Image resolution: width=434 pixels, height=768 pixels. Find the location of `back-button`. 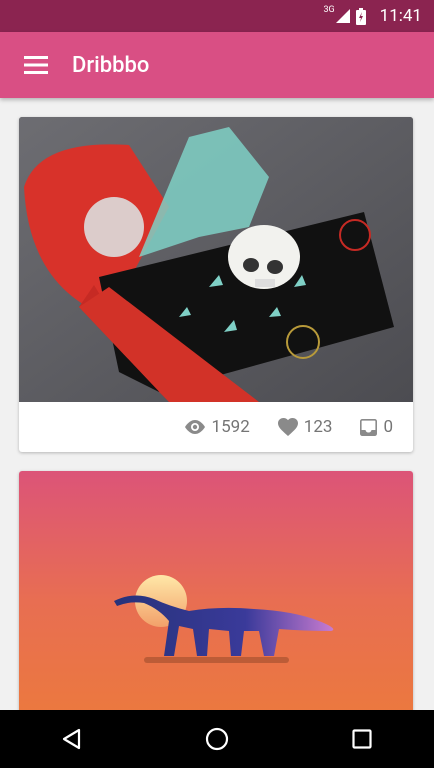

back-button is located at coordinates (72, 739).